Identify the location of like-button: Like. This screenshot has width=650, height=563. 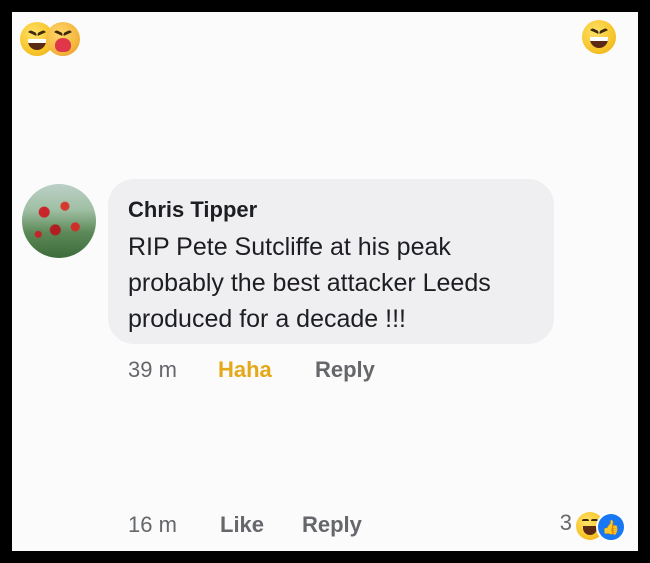
(242, 525).